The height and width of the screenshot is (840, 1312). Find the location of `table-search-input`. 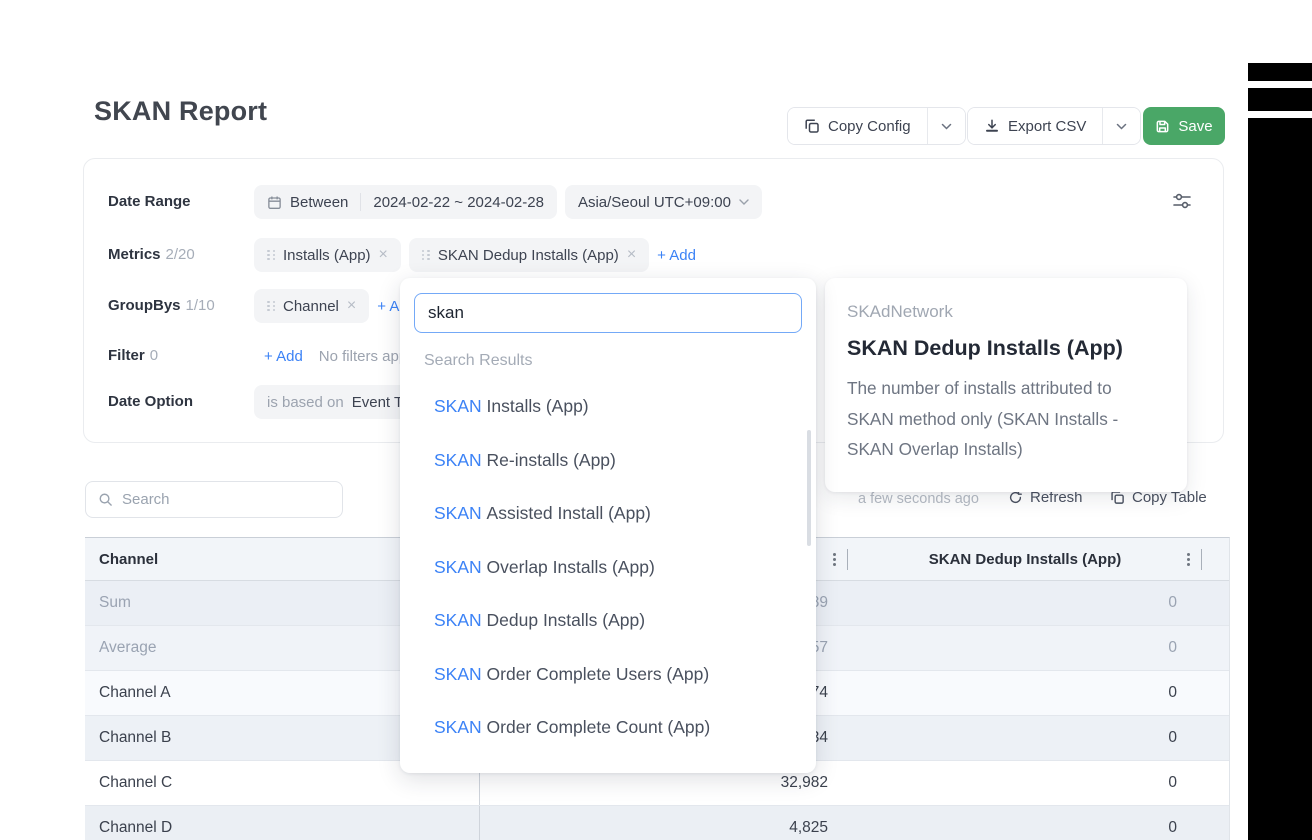

table-search-input is located at coordinates (226, 499).